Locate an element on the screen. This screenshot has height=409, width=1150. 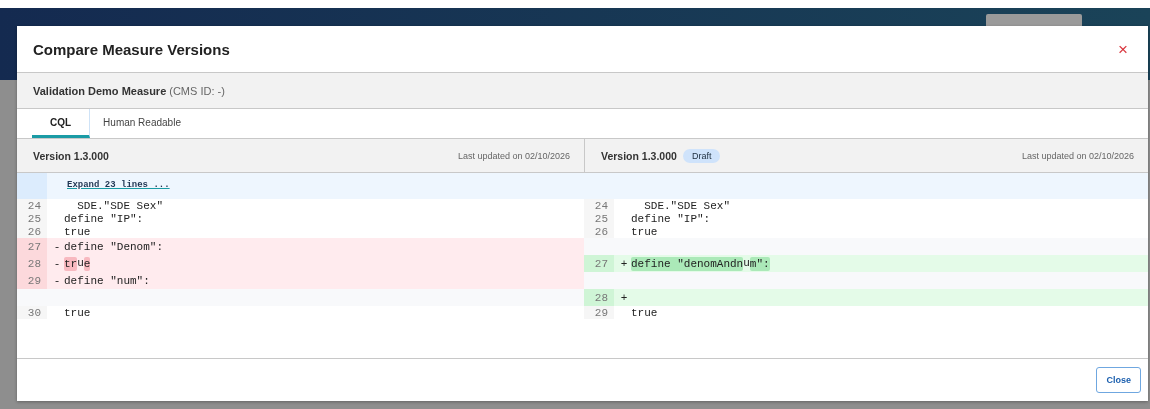
code-text: define "Denom": is located at coordinates (114, 246).